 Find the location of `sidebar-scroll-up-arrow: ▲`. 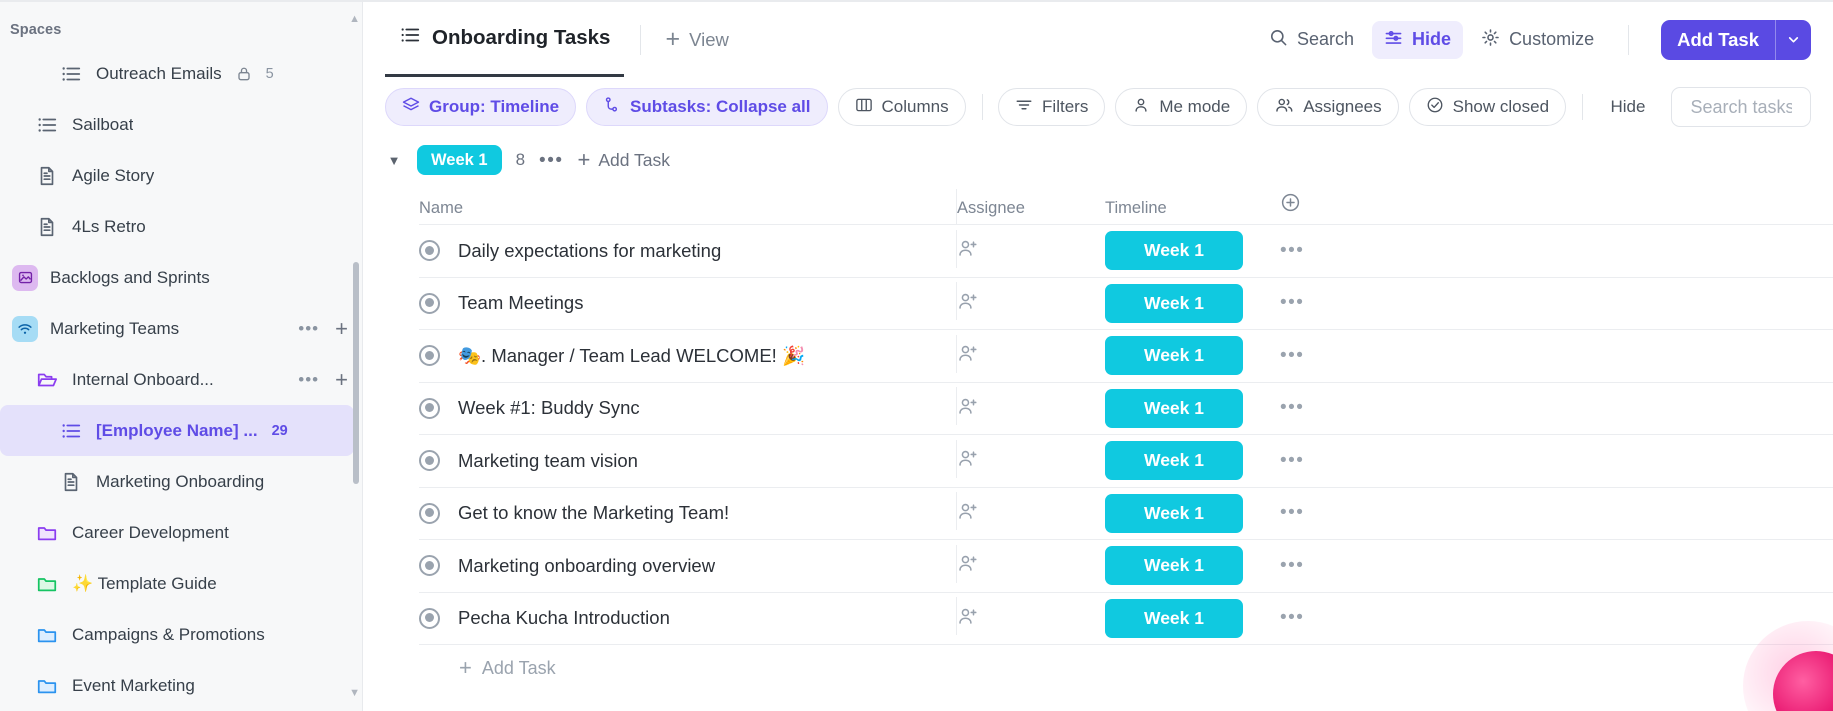

sidebar-scroll-up-arrow: ▲ is located at coordinates (354, 19).